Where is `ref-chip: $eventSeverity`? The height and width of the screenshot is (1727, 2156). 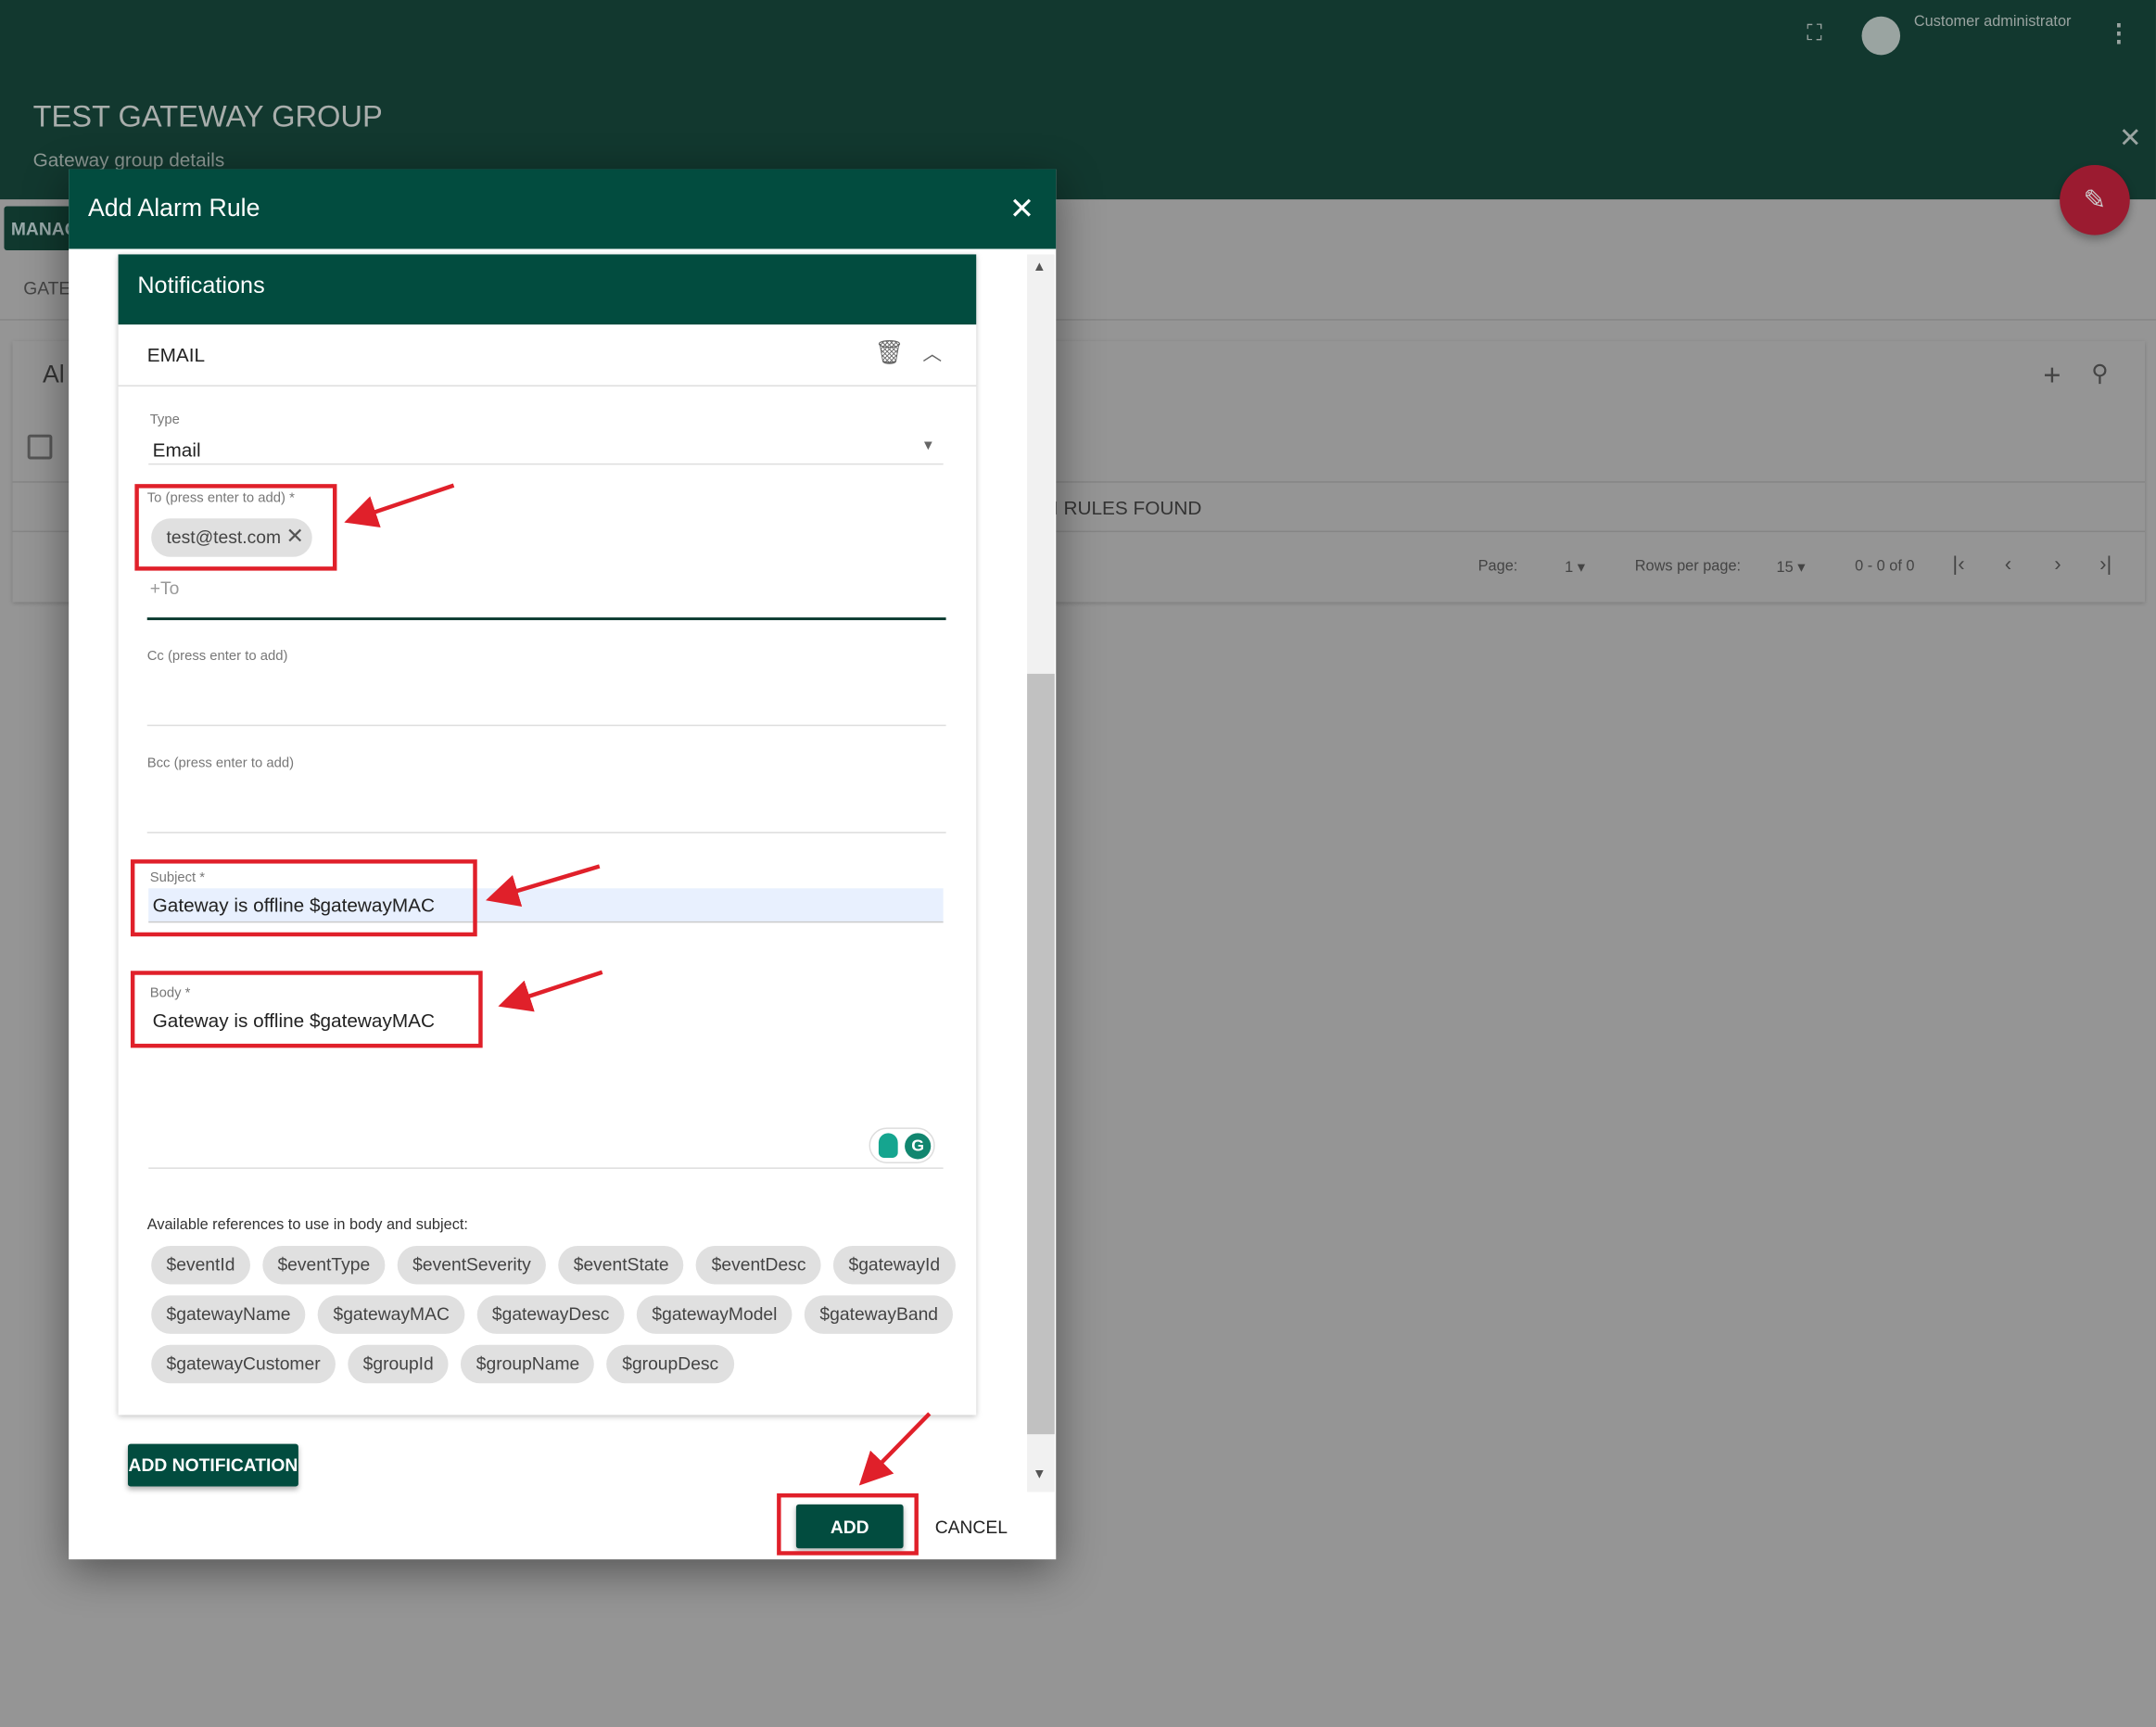 ref-chip: $eventSeverity is located at coordinates (472, 1265).